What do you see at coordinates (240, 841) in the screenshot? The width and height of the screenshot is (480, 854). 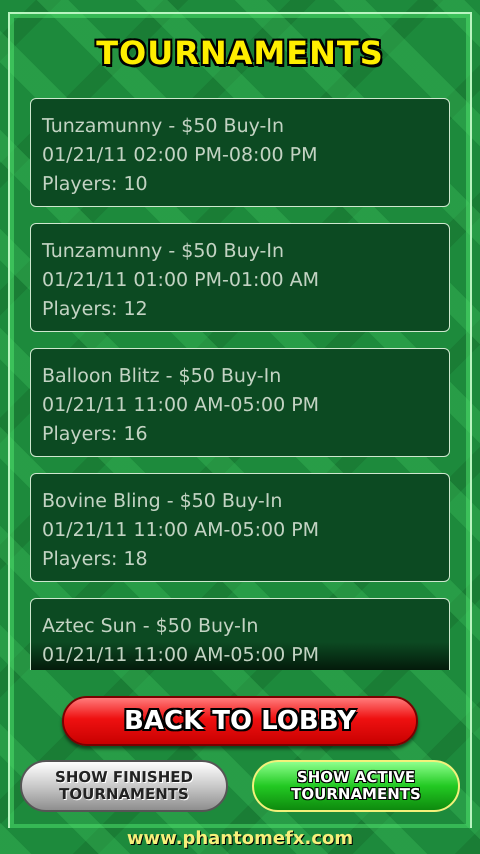 I see `website-link: www.phantomefx.com` at bounding box center [240, 841].